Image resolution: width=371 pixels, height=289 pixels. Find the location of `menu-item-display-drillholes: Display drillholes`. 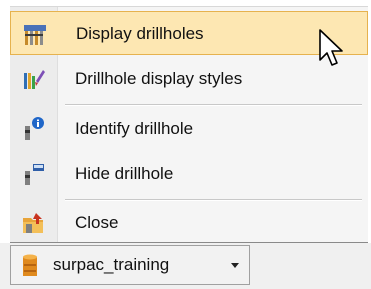

menu-item-display-drillholes: Display drillholes is located at coordinates (189, 33).